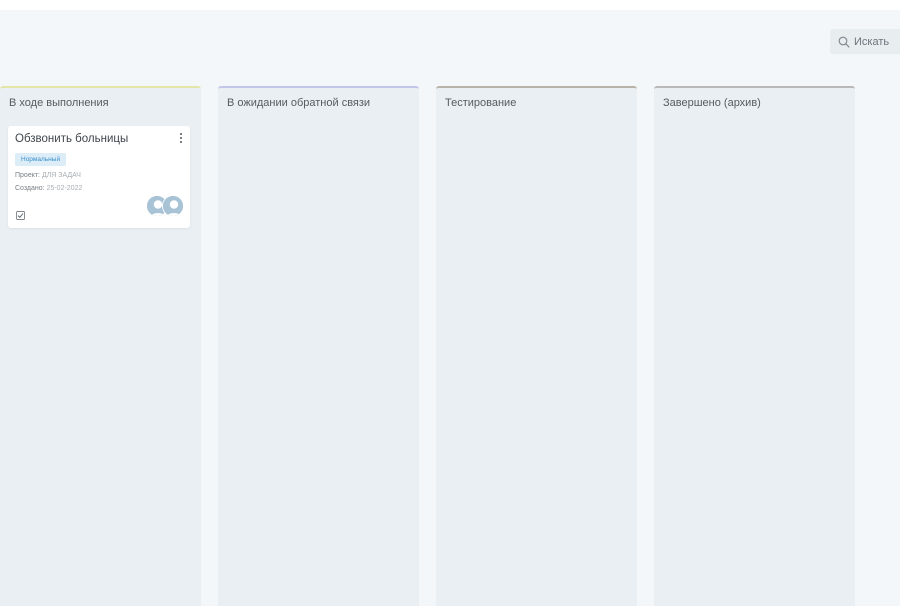 The image size is (900, 606). I want to click on checklist-icon, so click(20, 213).